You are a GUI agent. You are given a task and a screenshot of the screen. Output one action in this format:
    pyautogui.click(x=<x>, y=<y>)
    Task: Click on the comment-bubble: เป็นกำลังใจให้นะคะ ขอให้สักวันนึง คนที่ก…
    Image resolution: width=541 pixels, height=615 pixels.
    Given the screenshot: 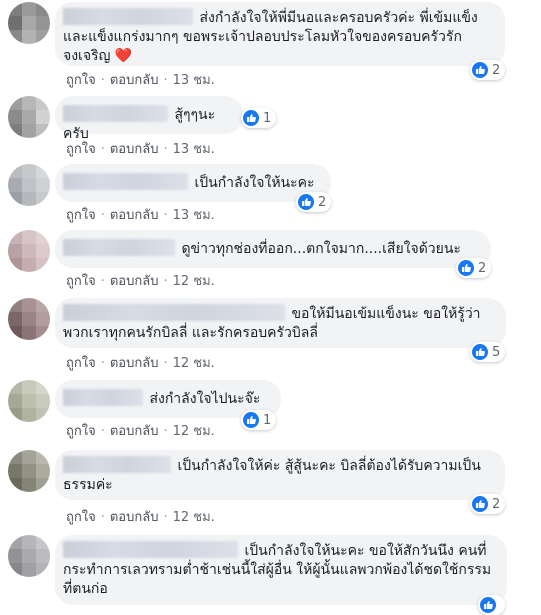 What is the action you would take?
    pyautogui.click(x=281, y=570)
    